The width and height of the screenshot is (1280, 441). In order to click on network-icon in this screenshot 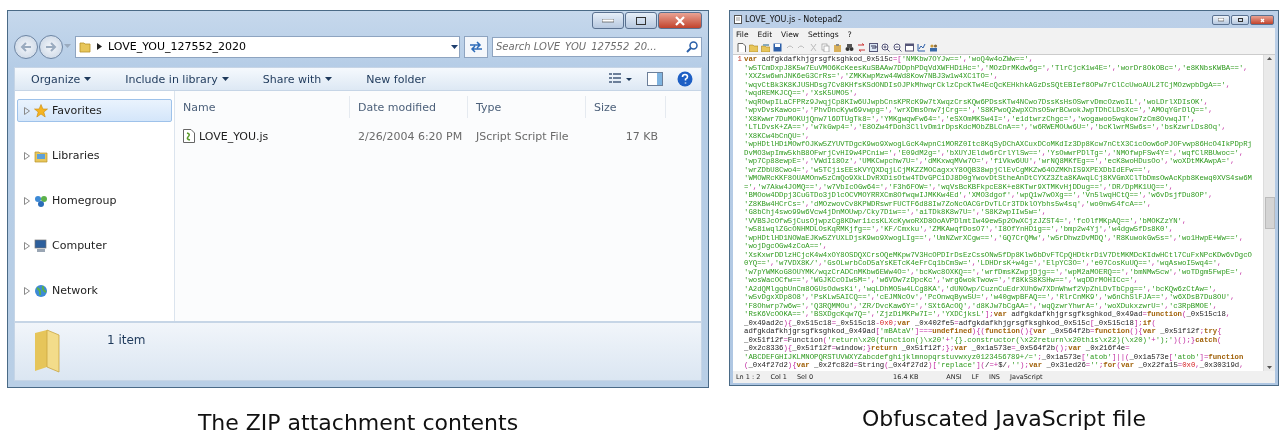, I will do `click(41, 290)`.